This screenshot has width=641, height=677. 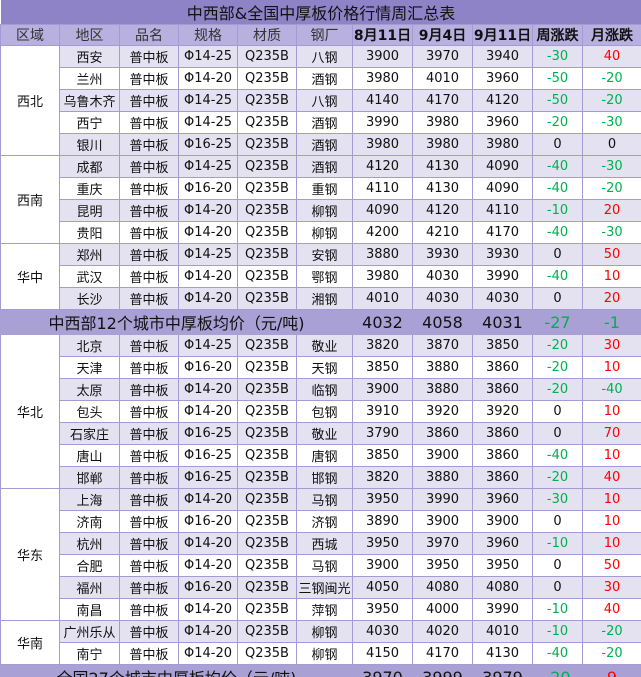 I want to click on price-aug11: 4010, so click(x=382, y=298).